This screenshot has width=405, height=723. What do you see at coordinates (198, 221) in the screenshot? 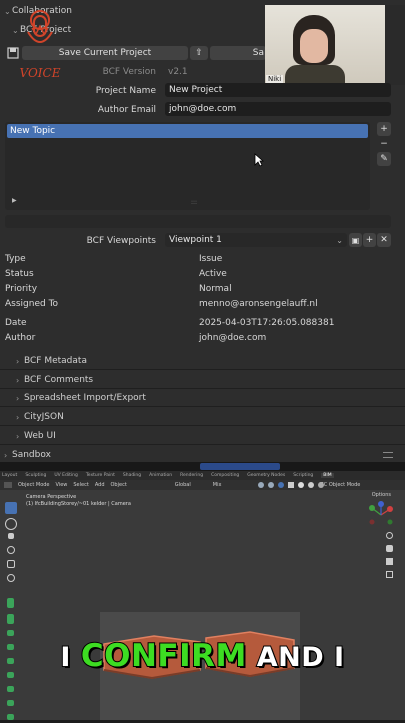
I see `topic-description-bar` at bounding box center [198, 221].